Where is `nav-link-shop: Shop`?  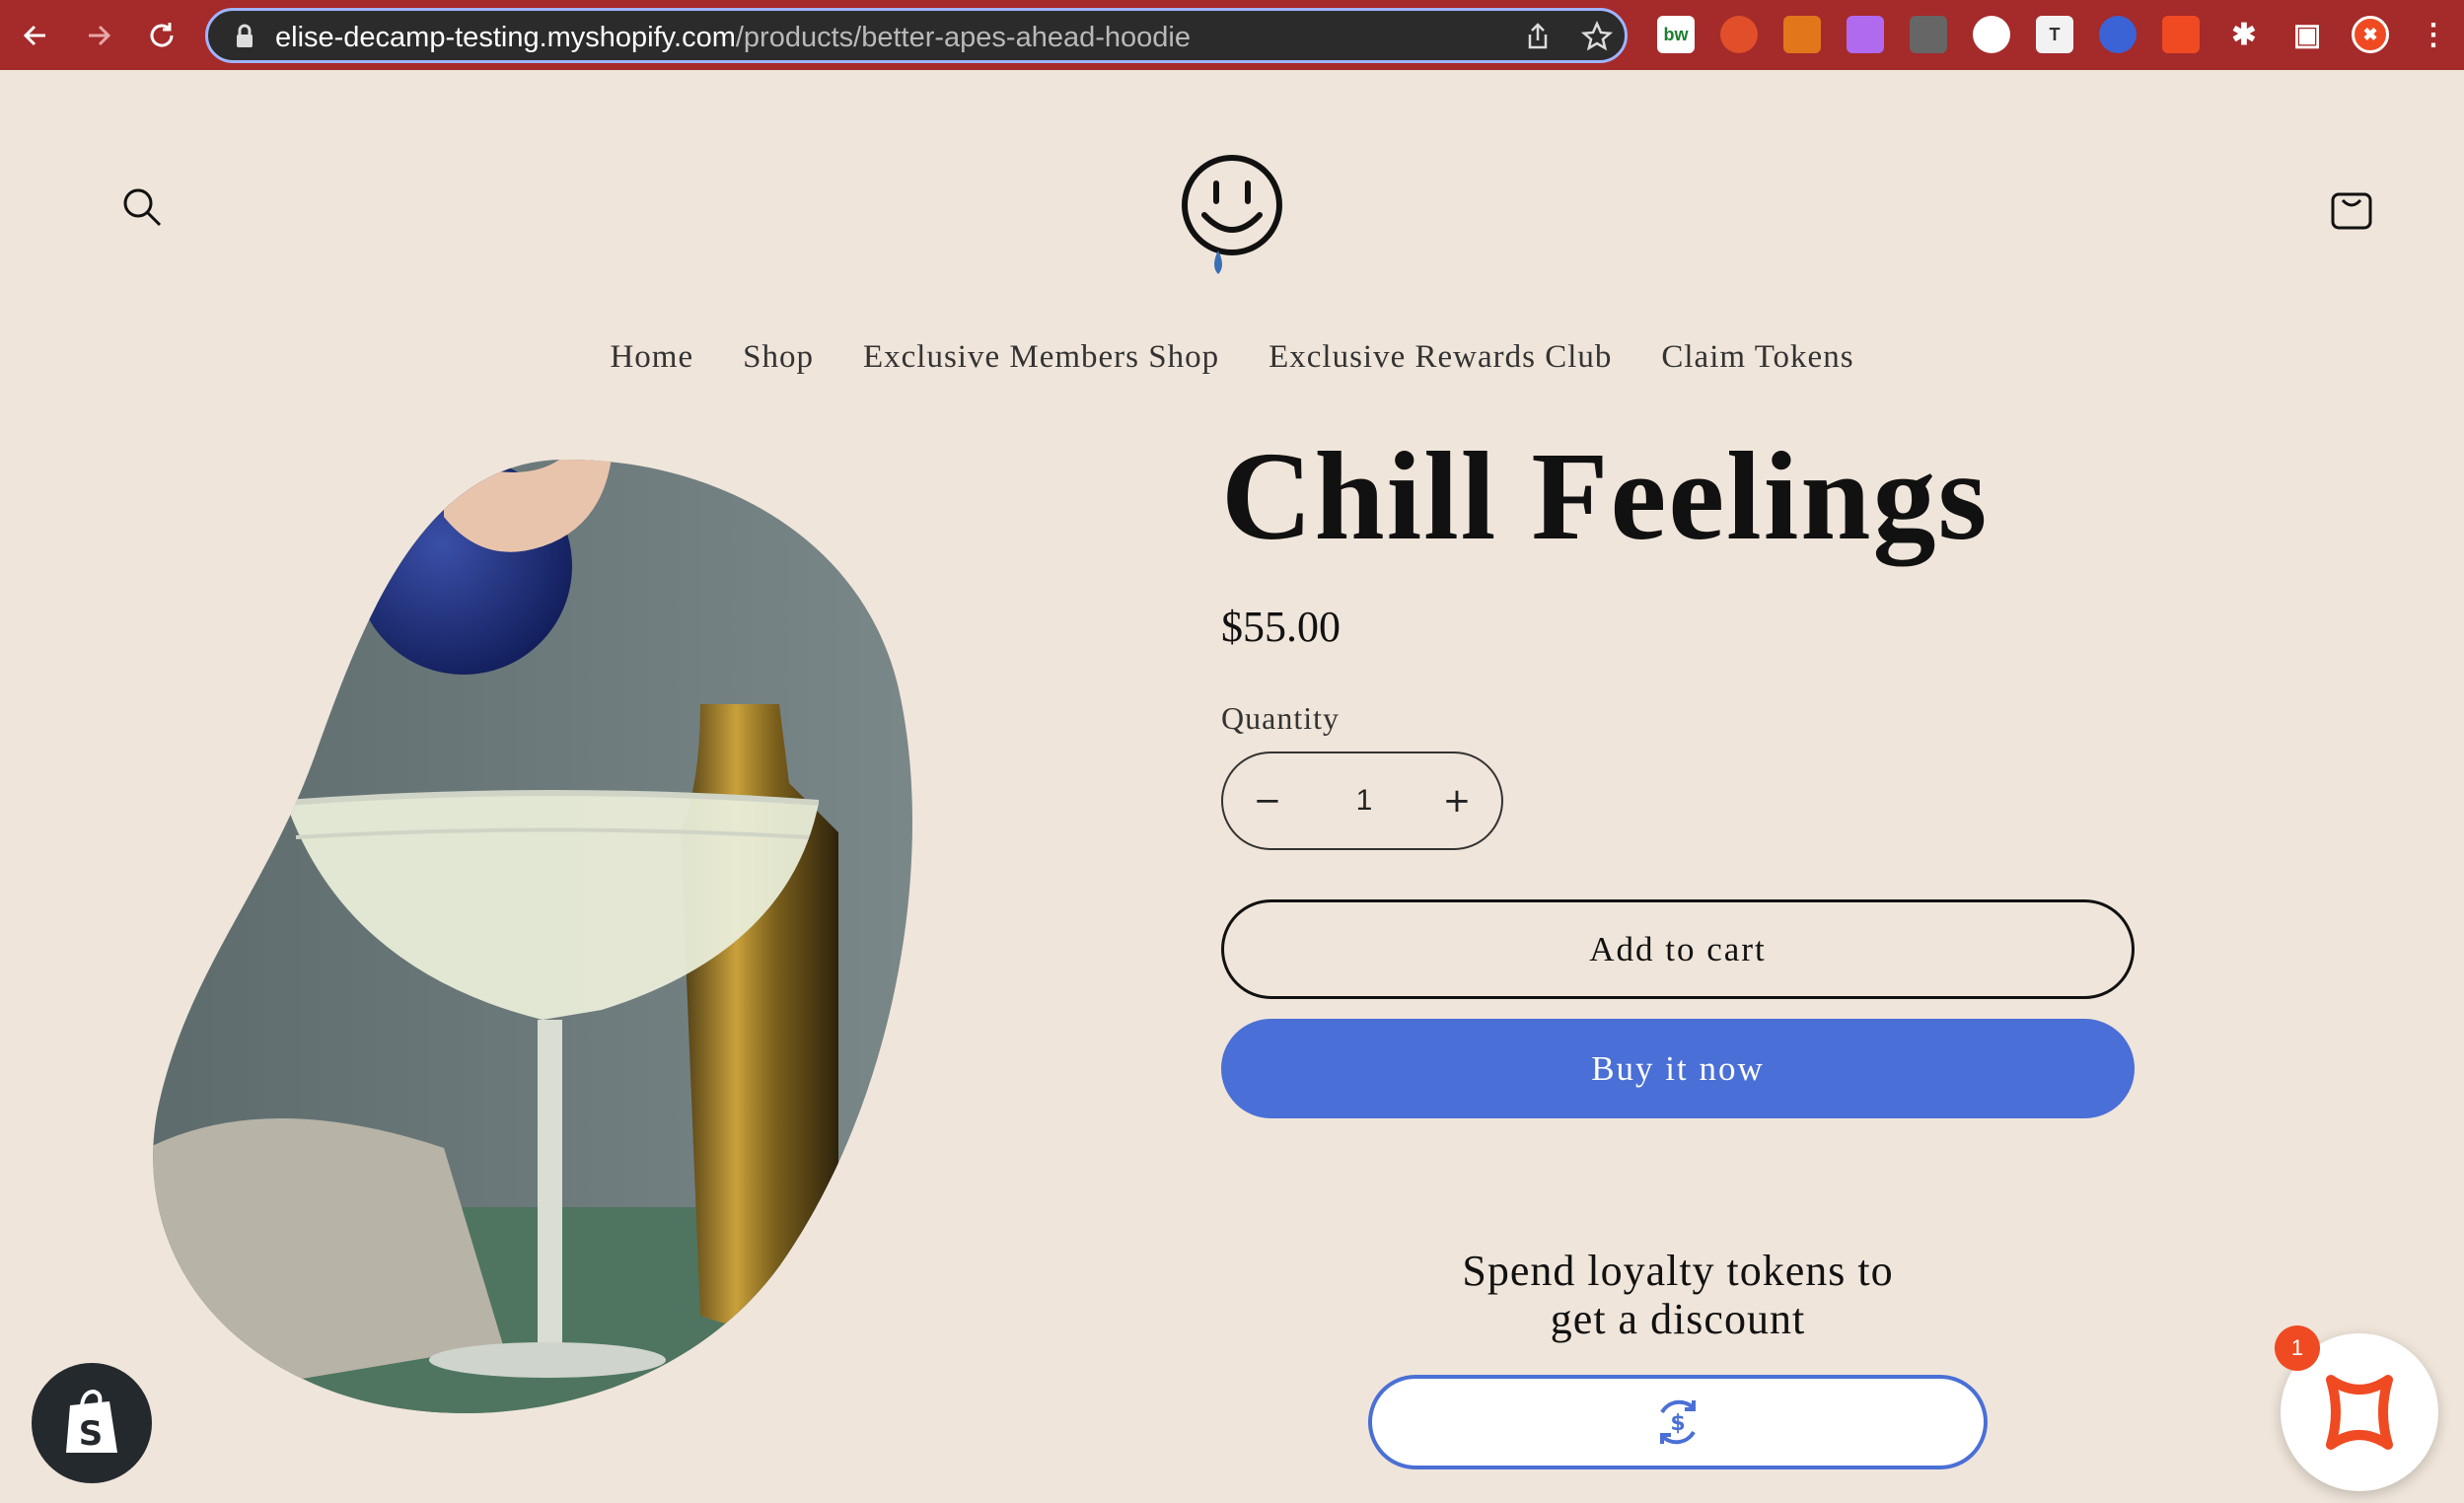
nav-link-shop: Shop is located at coordinates (778, 357).